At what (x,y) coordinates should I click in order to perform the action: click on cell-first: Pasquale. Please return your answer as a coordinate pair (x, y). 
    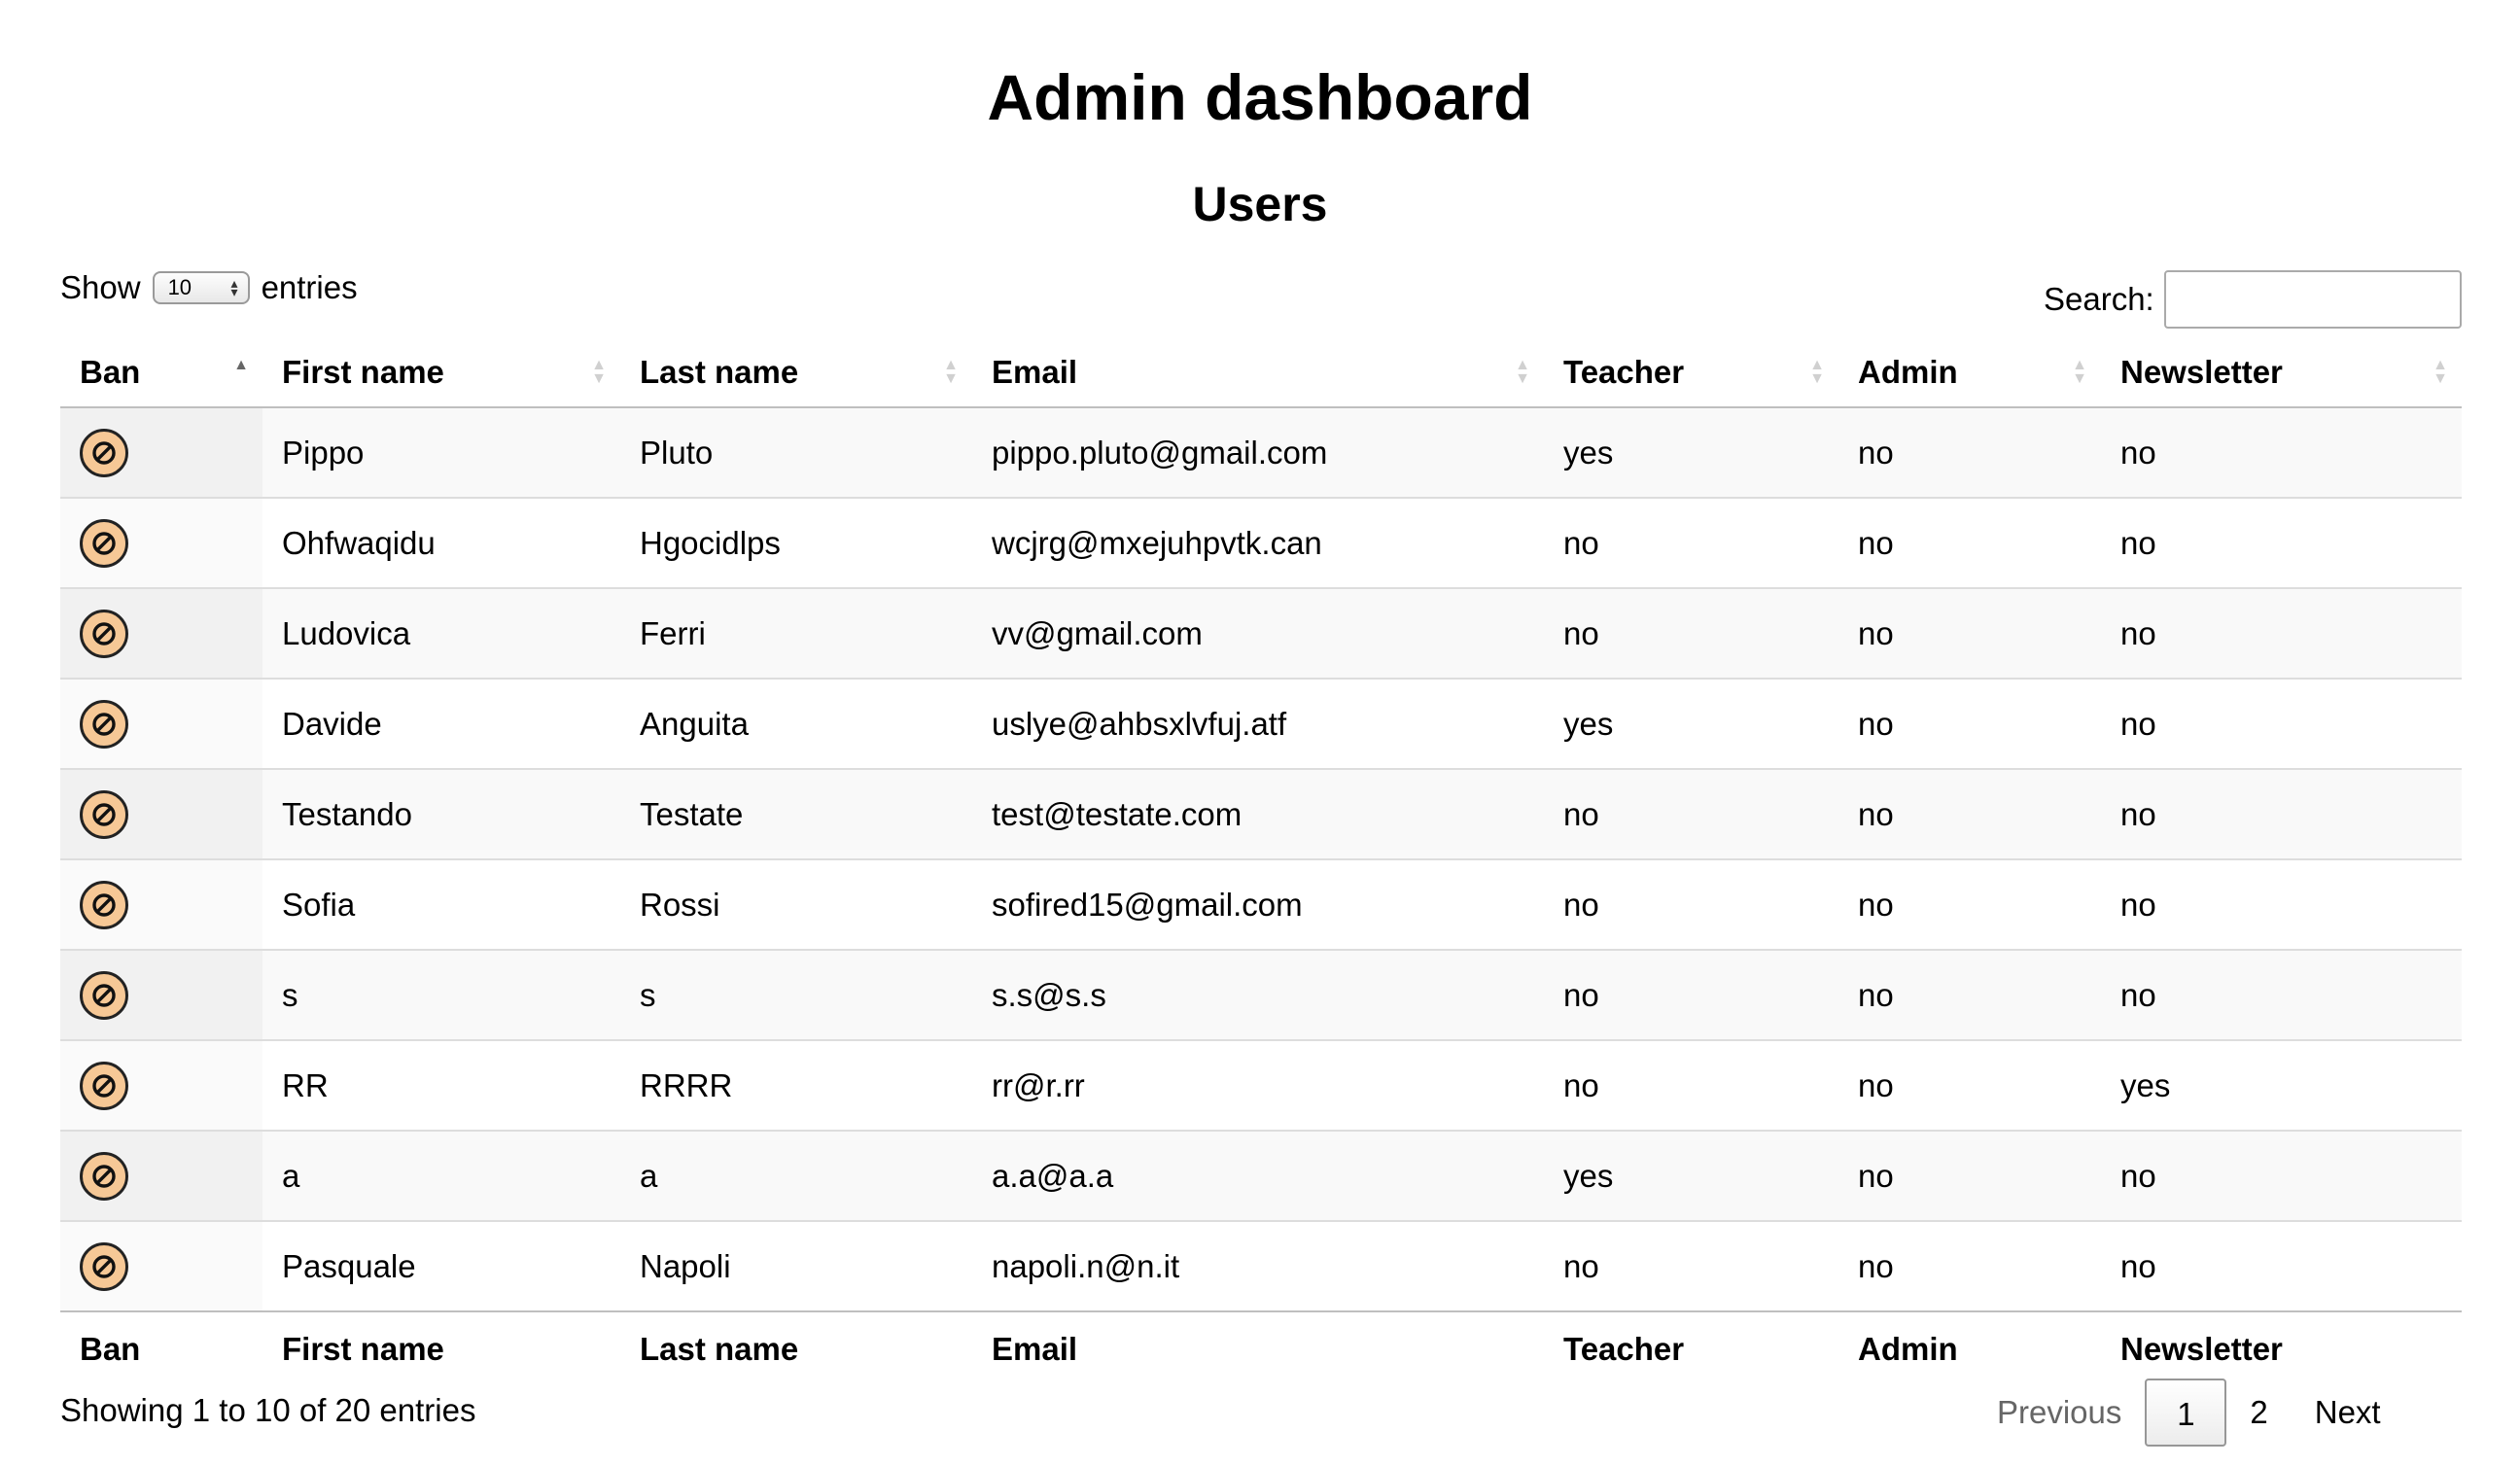
    Looking at the image, I should click on (349, 1265).